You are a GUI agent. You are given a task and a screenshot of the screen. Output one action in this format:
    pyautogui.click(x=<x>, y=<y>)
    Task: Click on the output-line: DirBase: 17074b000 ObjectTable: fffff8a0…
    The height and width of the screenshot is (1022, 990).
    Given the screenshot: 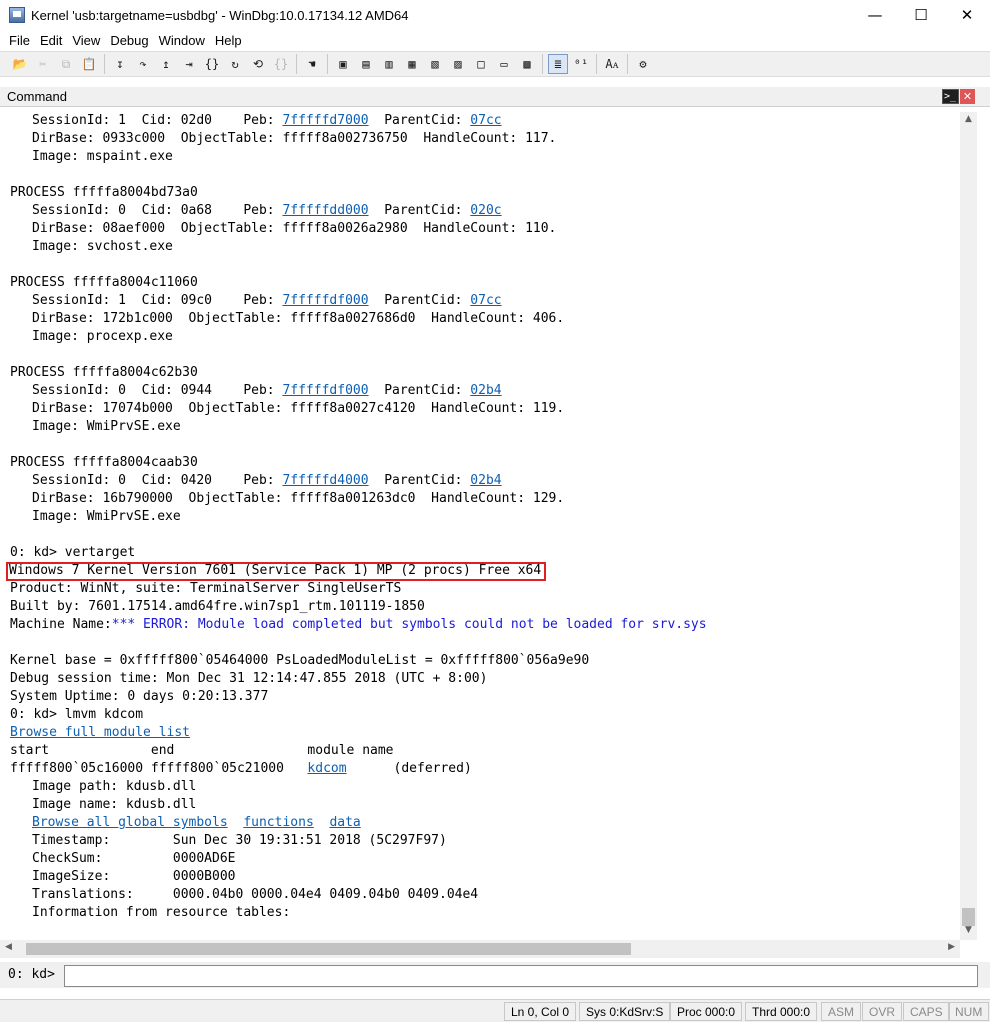 What is the action you would take?
    pyautogui.click(x=480, y=409)
    